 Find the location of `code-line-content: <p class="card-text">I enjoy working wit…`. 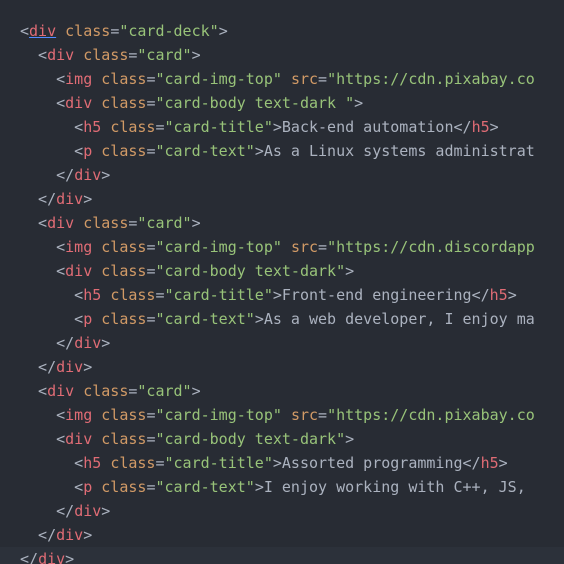

code-line-content: <p class="card-text">I enjoy working wit… is located at coordinates (273, 487).